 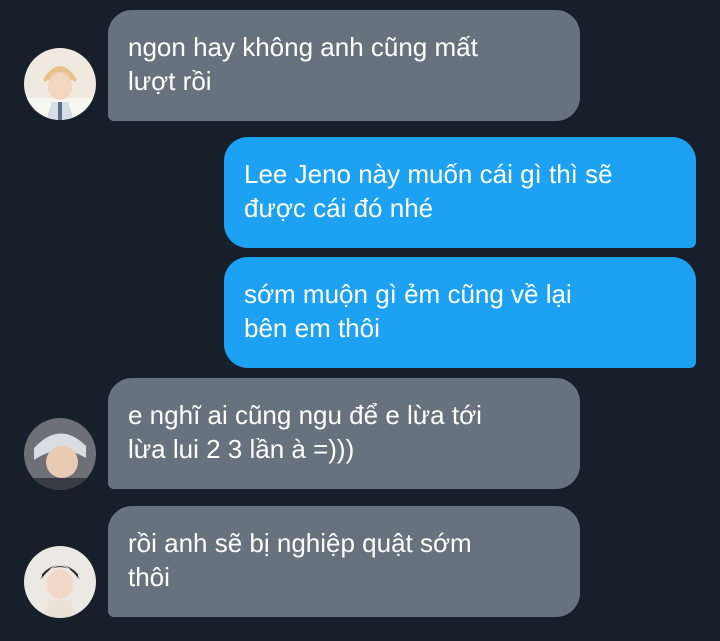 I want to click on message-bubble: ngon hay không anh cũng mất lượt rồi, so click(x=344, y=65).